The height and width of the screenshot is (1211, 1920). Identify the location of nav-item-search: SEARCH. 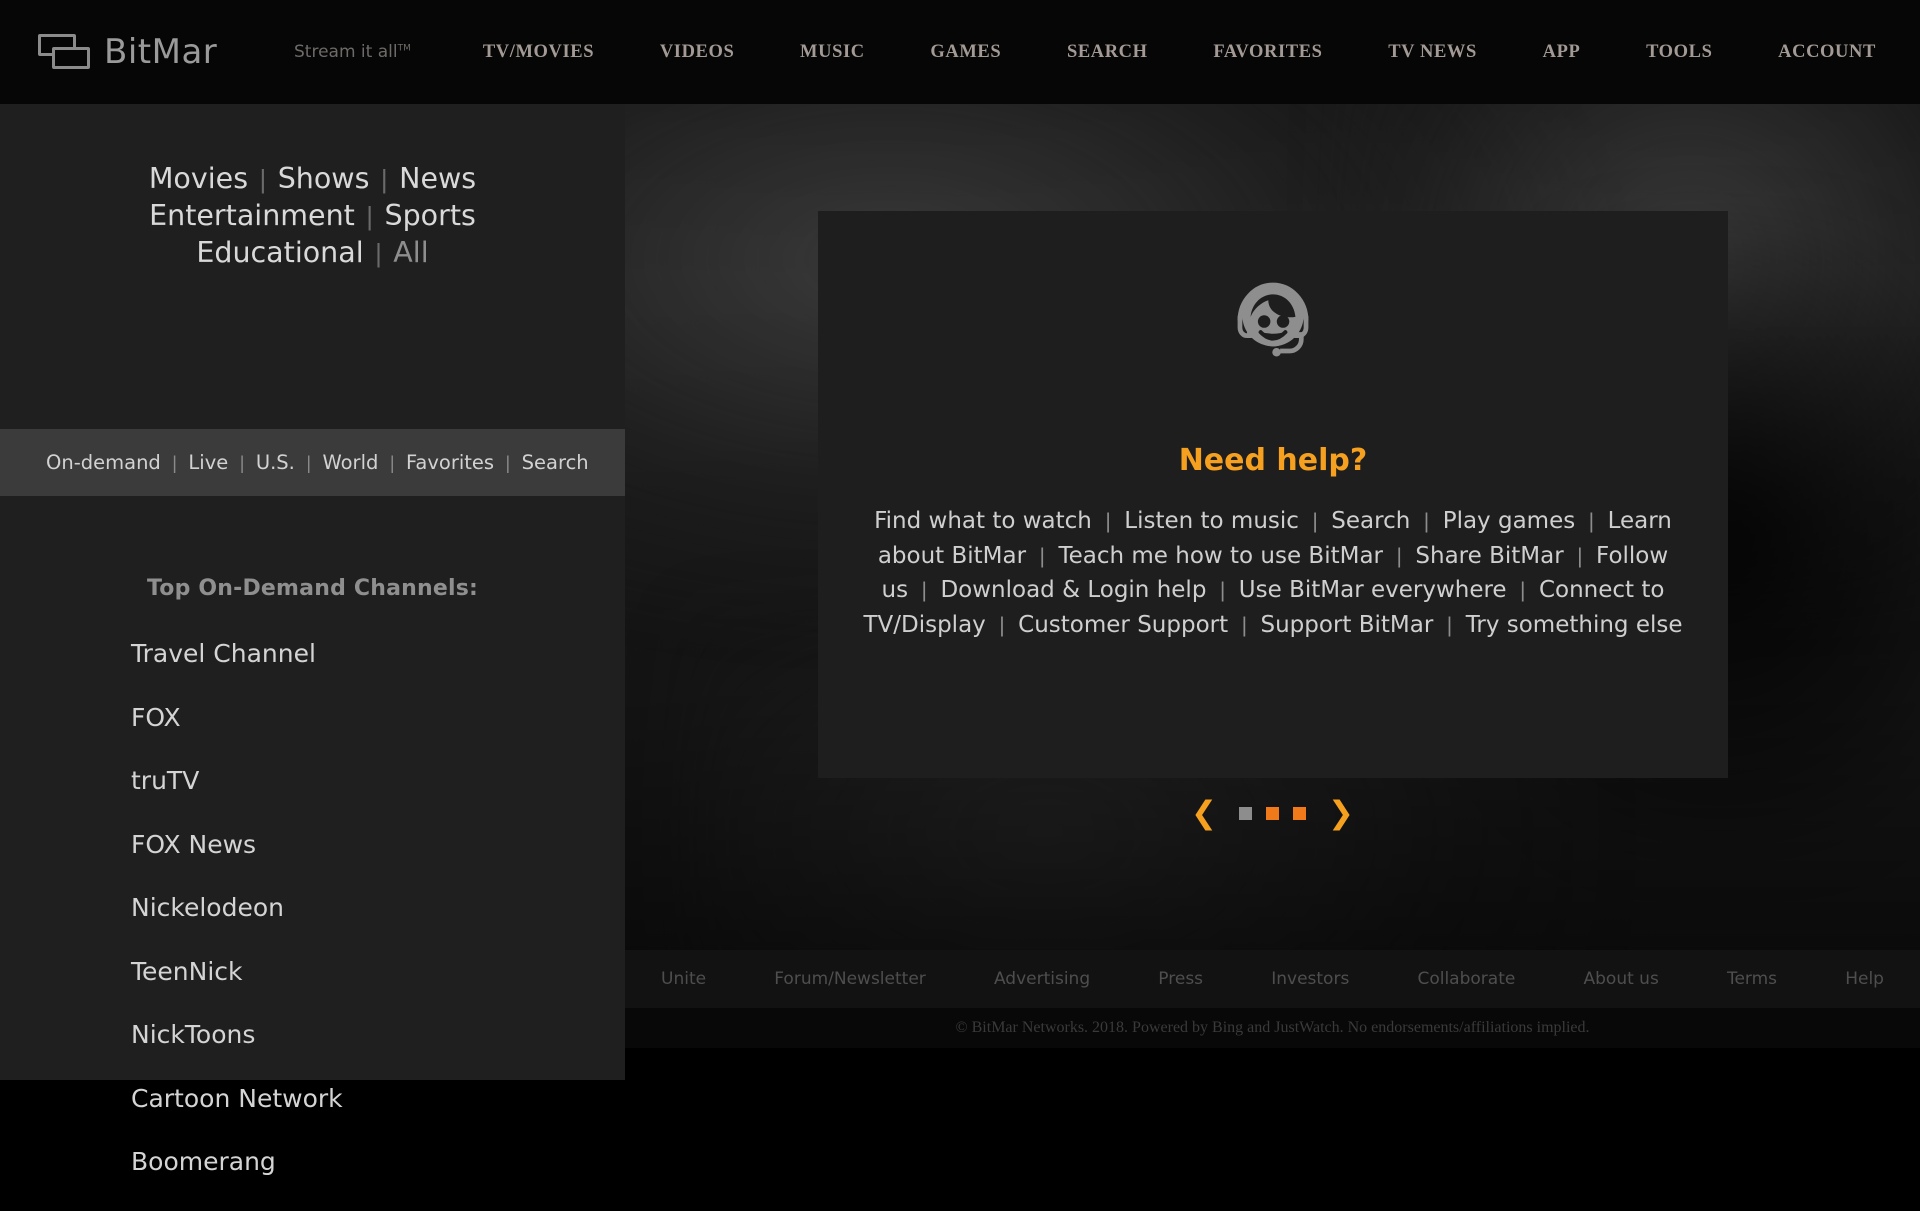
(1107, 52).